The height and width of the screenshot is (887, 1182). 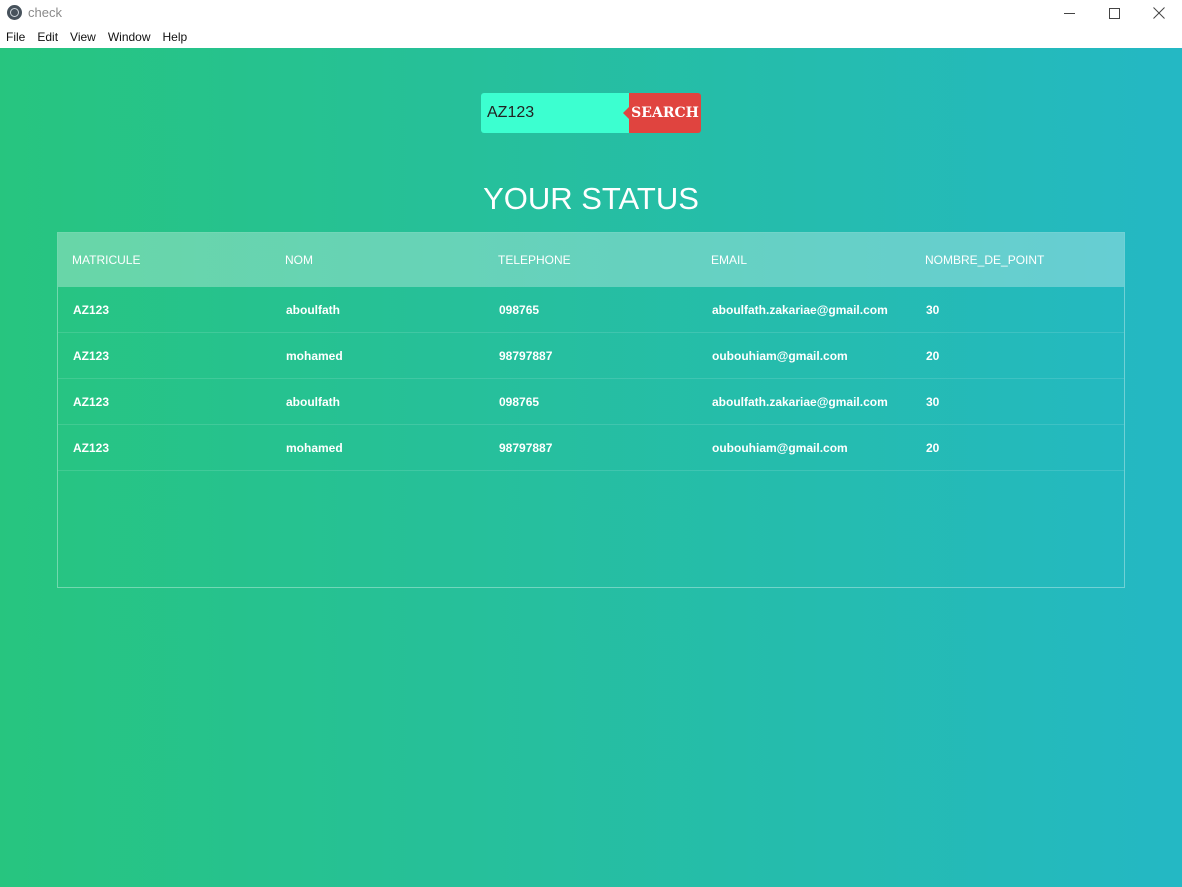 What do you see at coordinates (45, 12) in the screenshot?
I see `window-title: check` at bounding box center [45, 12].